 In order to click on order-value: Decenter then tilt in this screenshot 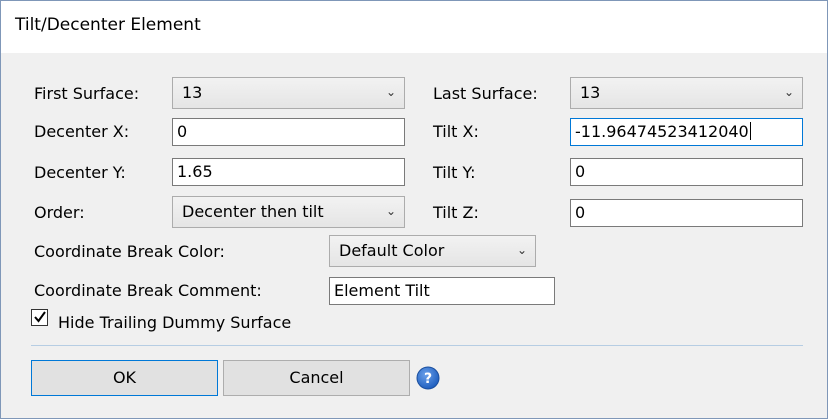, I will do `click(253, 211)`.